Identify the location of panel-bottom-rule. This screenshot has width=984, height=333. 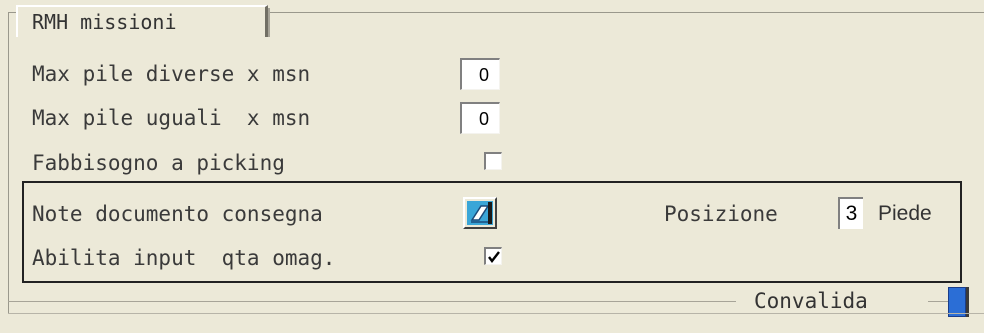
(496, 313).